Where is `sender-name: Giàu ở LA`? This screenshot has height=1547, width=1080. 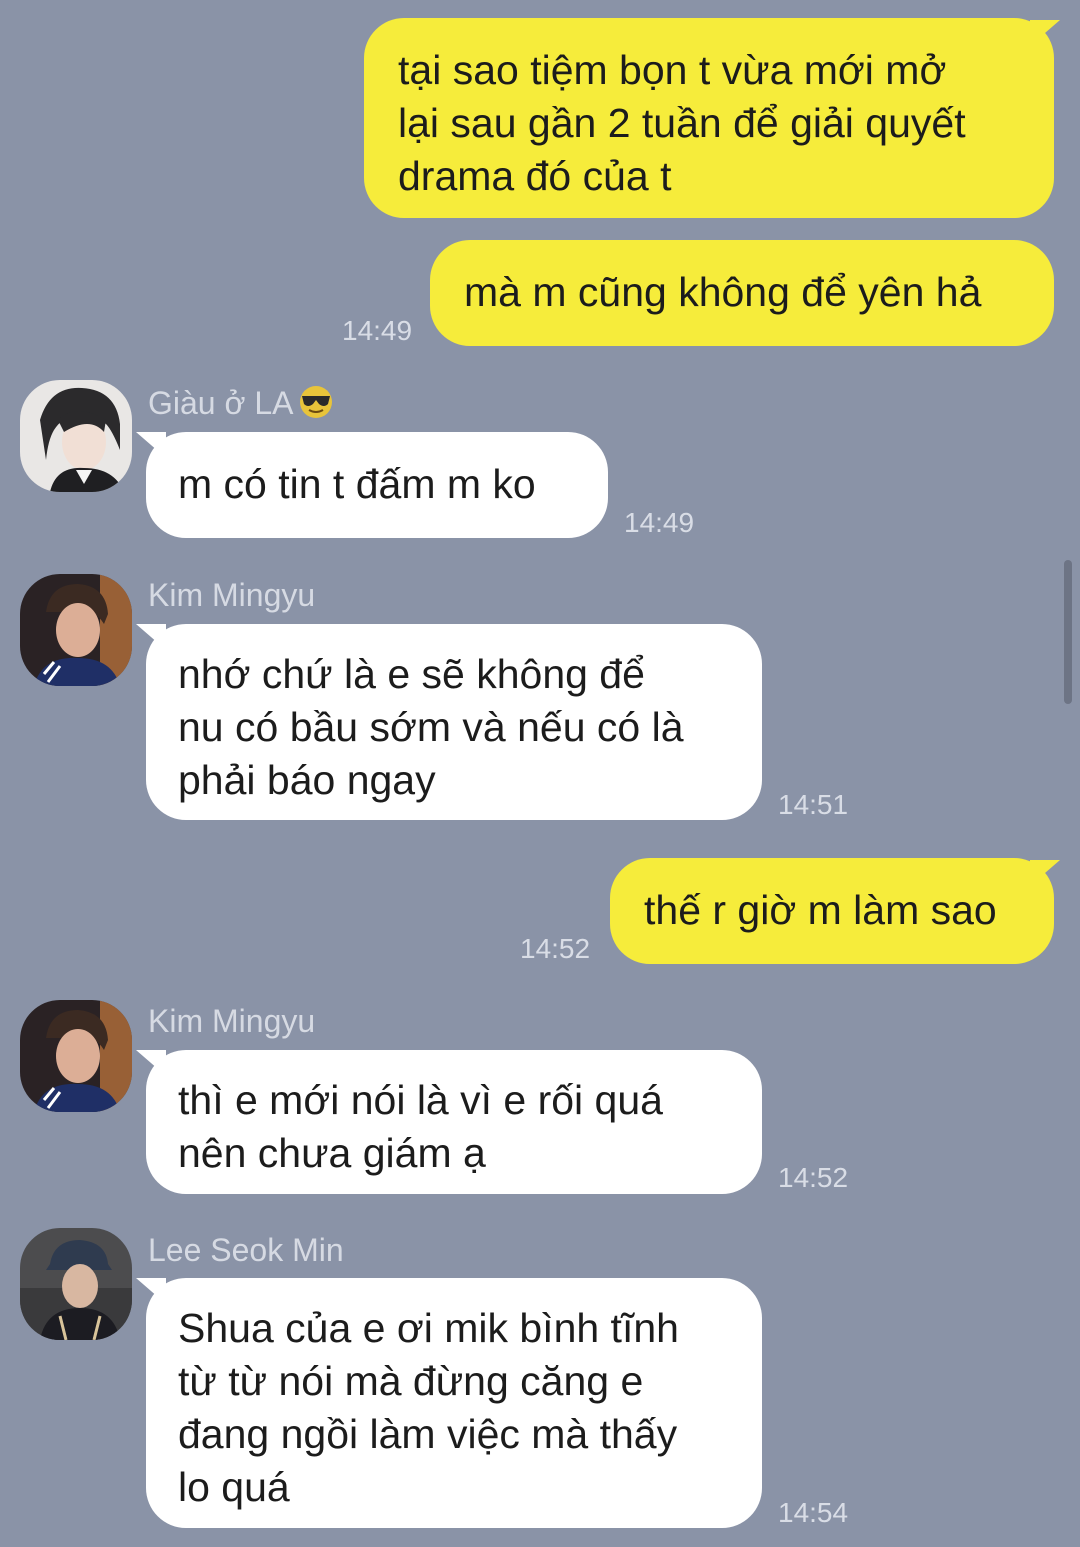 sender-name: Giàu ở LA is located at coordinates (242, 405).